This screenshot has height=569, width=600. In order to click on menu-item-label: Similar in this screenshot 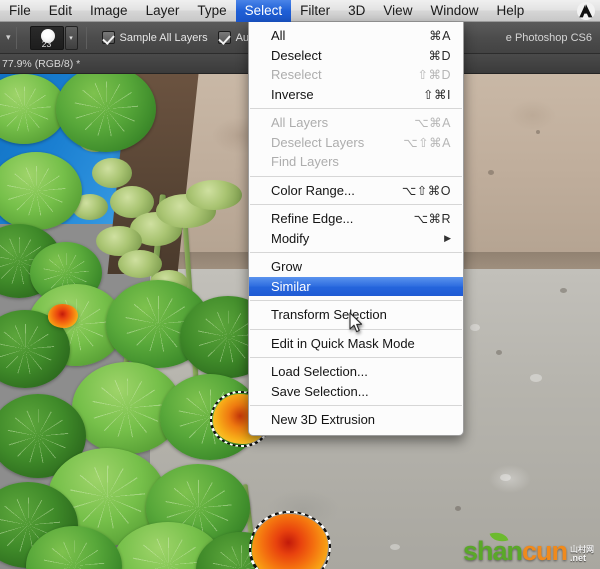, I will do `click(291, 286)`.